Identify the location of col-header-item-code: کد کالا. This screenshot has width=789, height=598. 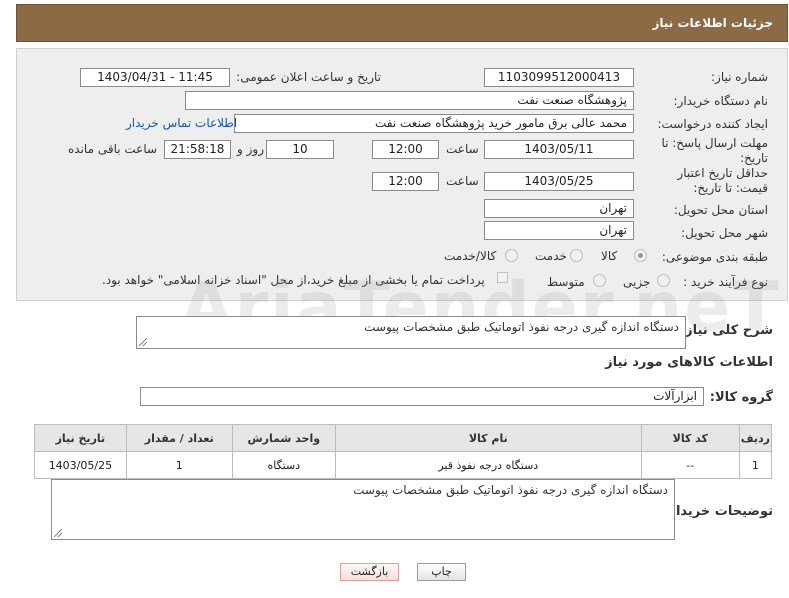
(690, 438).